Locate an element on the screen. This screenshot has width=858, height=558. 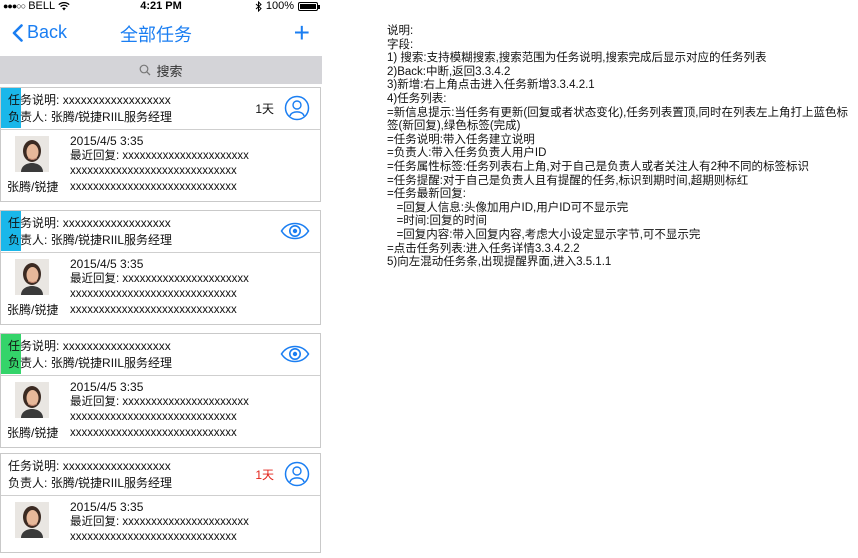
note-line: =回复人信息:头像加用户ID,用户ID可不显示完 is located at coordinates (508, 207).